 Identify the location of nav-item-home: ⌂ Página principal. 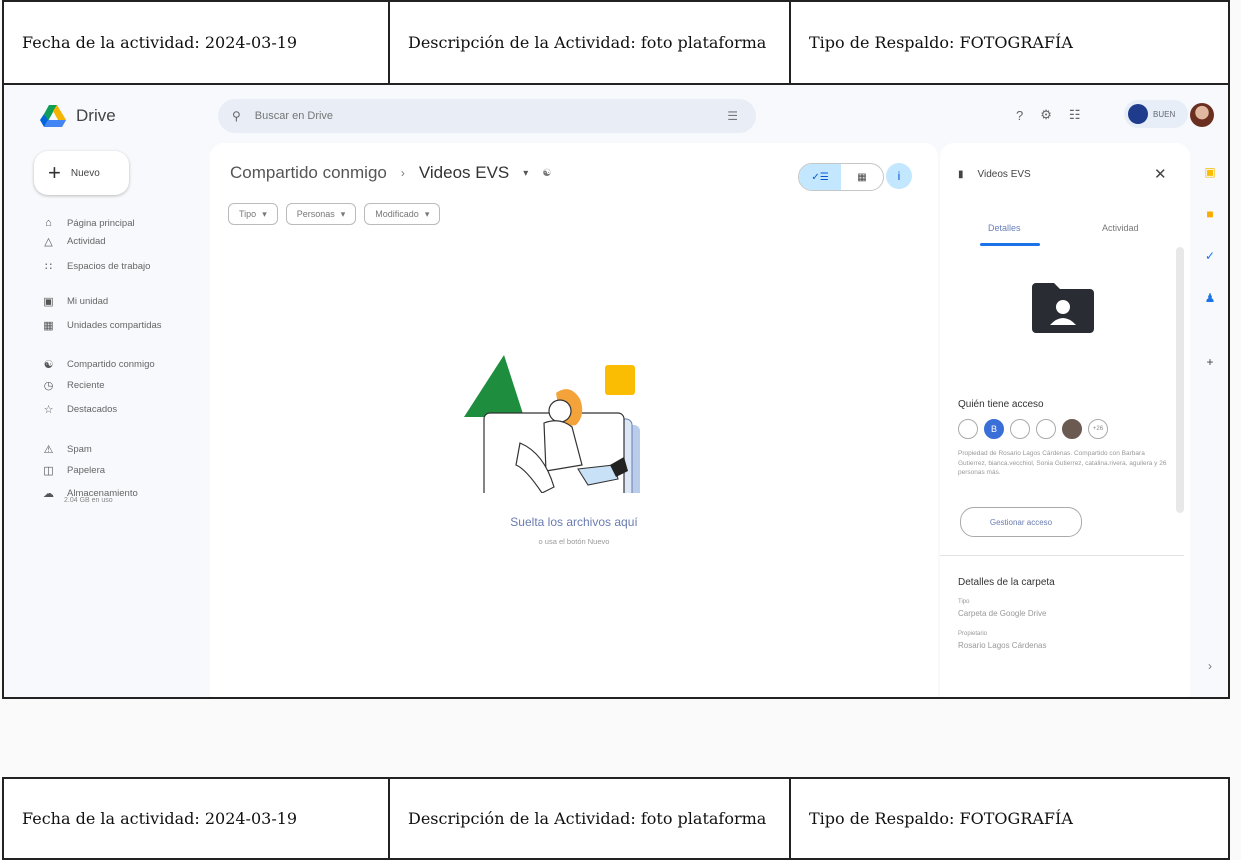
(88, 223).